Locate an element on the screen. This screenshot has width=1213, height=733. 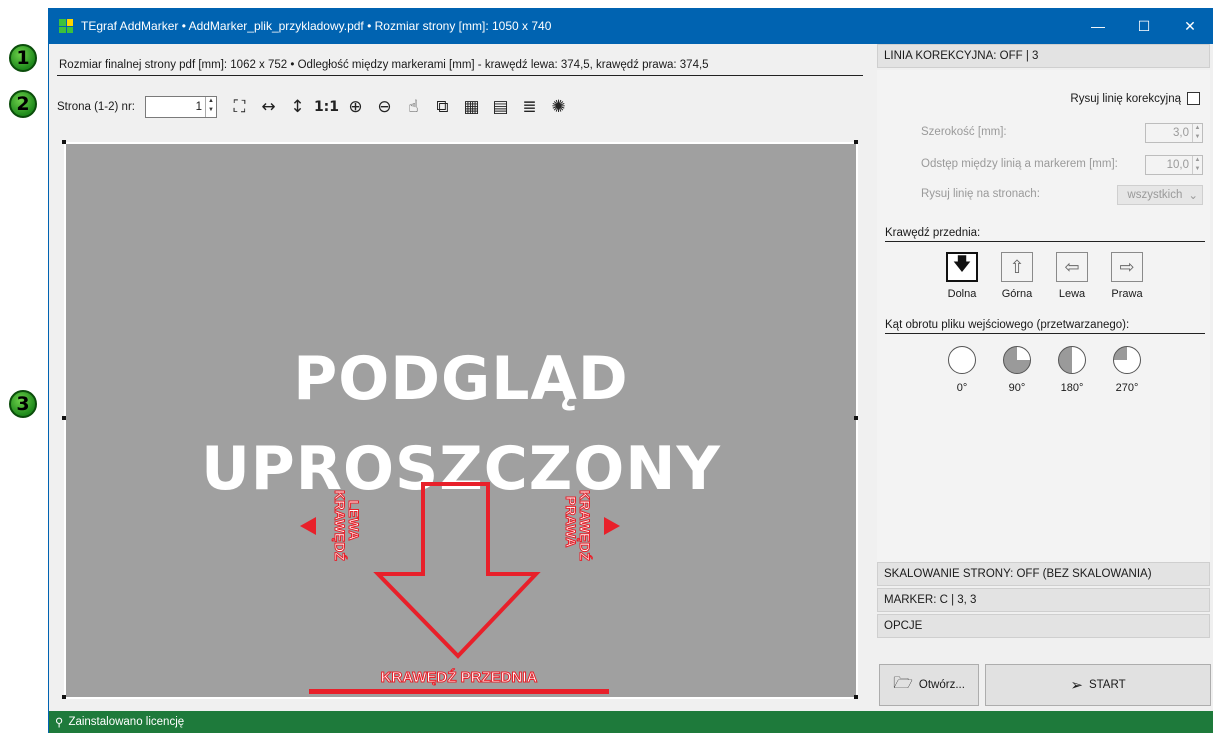
app-logo-icon is located at coordinates (66, 26).